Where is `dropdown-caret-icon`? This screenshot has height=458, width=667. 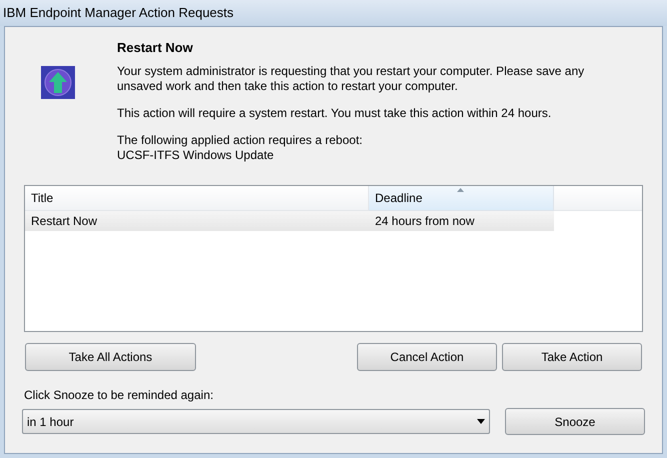 dropdown-caret-icon is located at coordinates (481, 421).